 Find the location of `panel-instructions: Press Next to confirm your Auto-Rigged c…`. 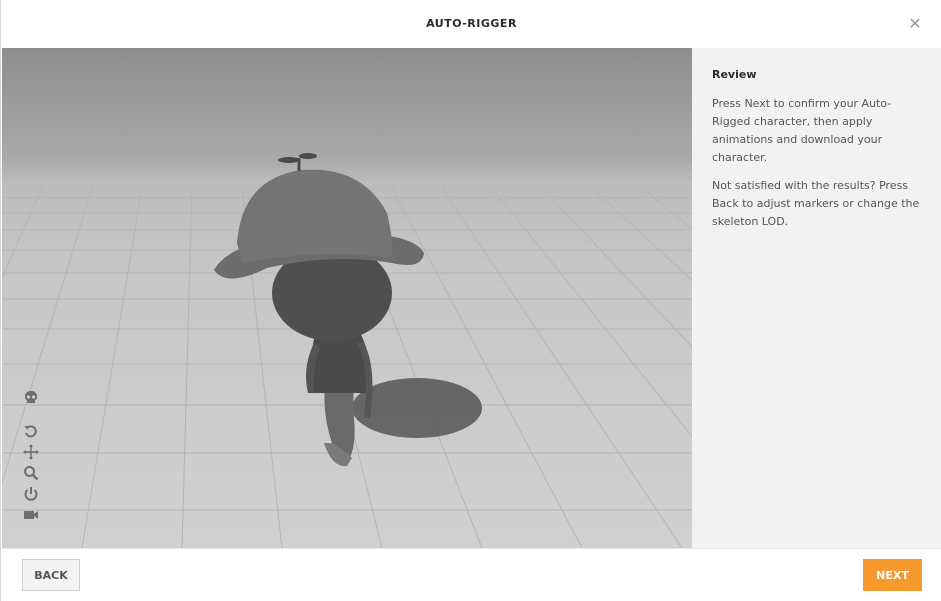

panel-instructions: Press Next to confirm your Auto-Rigged c… is located at coordinates (802, 130).